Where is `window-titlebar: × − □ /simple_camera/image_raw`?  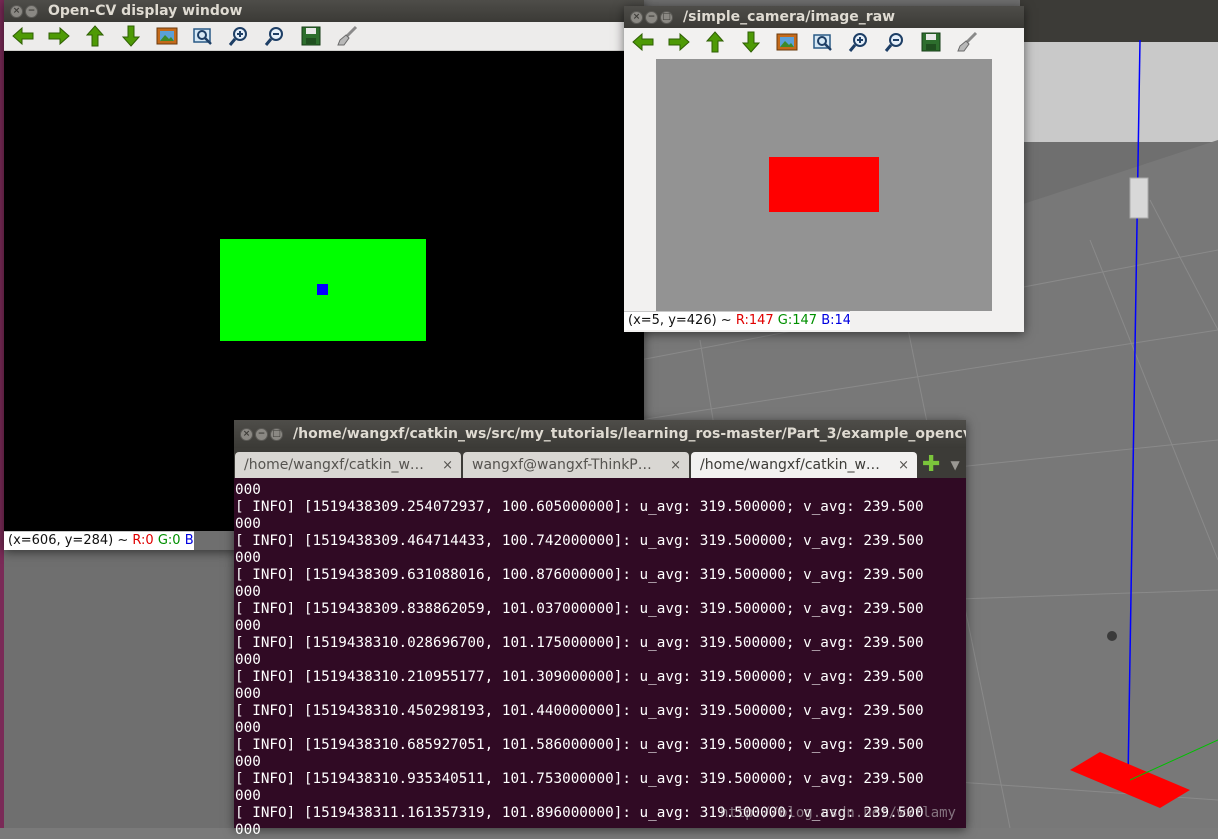 window-titlebar: × − □ /simple_camera/image_raw is located at coordinates (824, 17).